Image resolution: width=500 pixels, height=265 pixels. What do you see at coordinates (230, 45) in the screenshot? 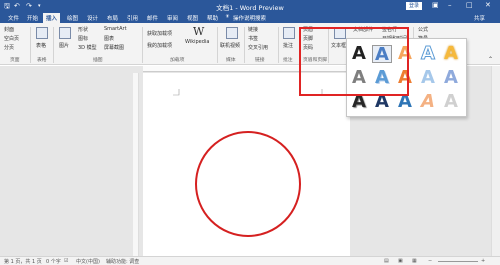
I see `online-video-button: 联机视频` at bounding box center [230, 45].